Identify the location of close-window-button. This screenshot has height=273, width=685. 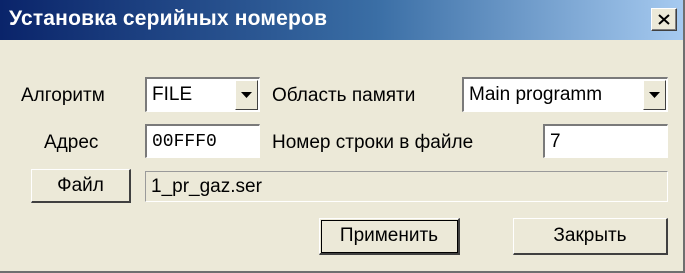
(664, 19).